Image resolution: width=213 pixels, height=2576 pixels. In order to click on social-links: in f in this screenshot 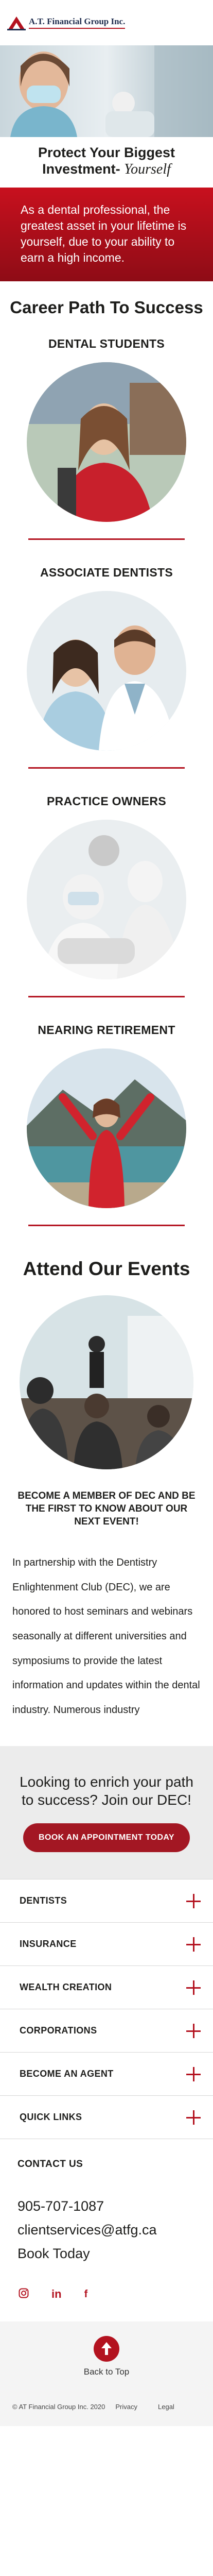, I will do `click(106, 2293)`.